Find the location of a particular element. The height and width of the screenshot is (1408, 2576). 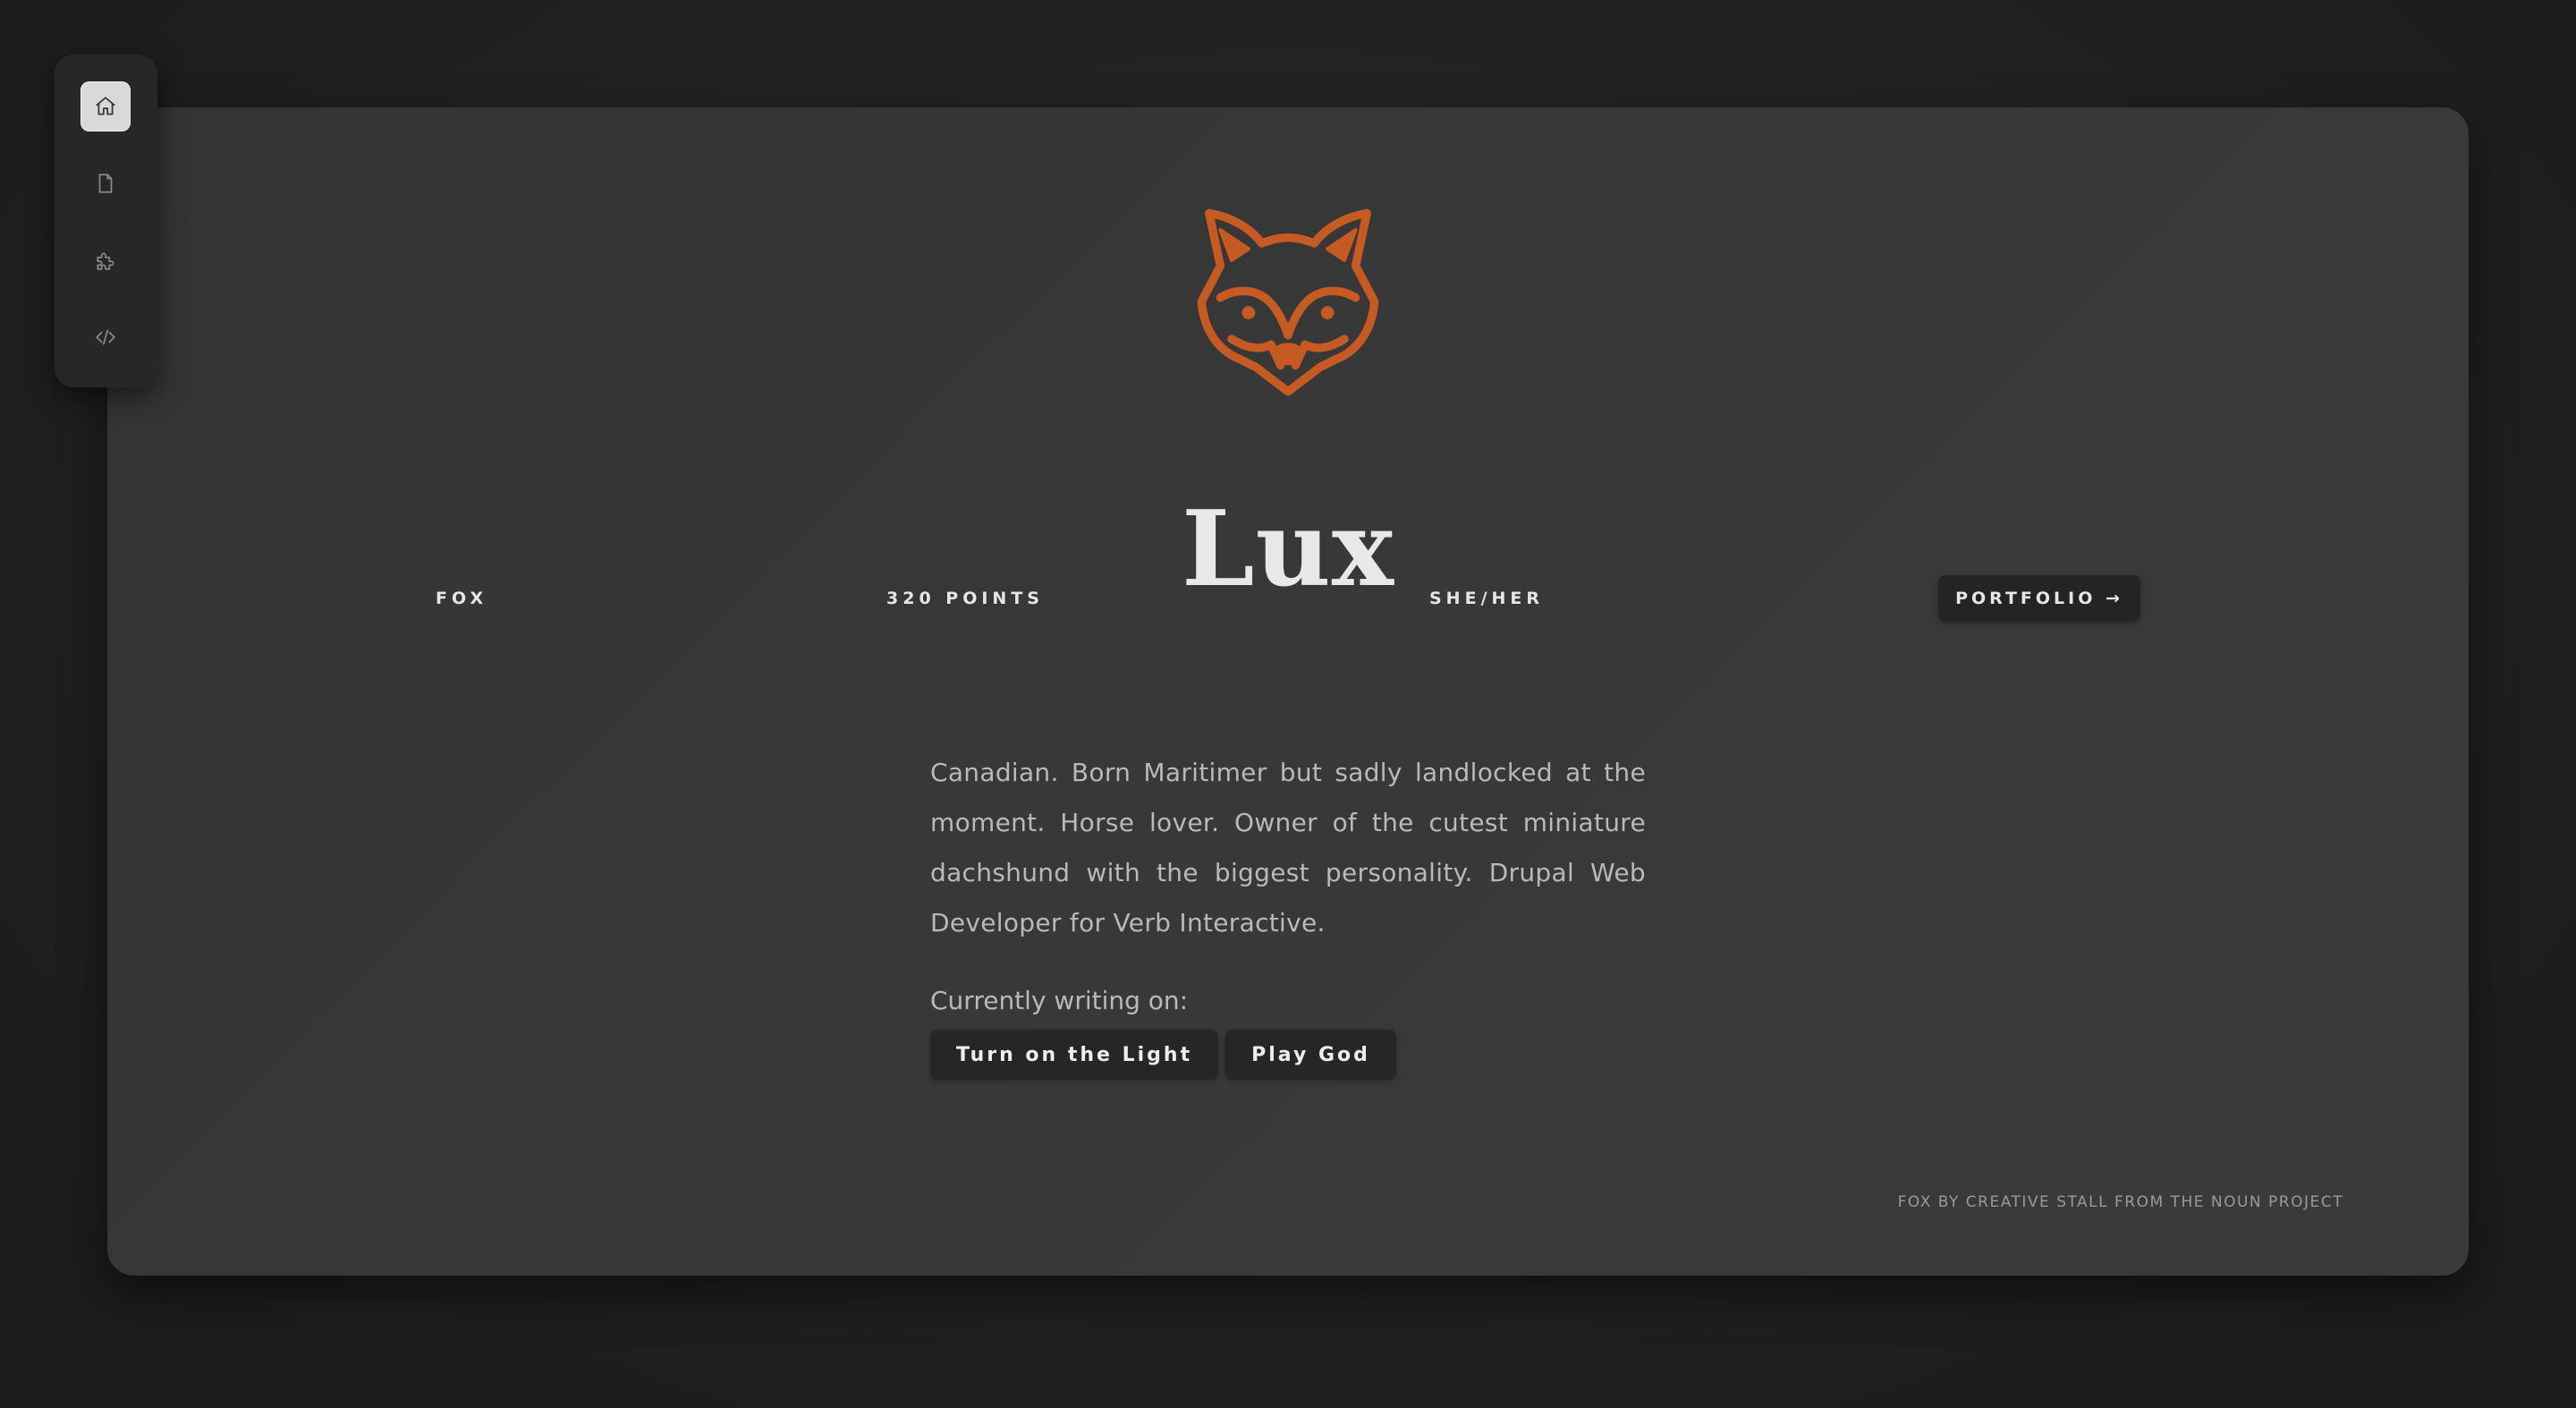

document-icon is located at coordinates (105, 183).